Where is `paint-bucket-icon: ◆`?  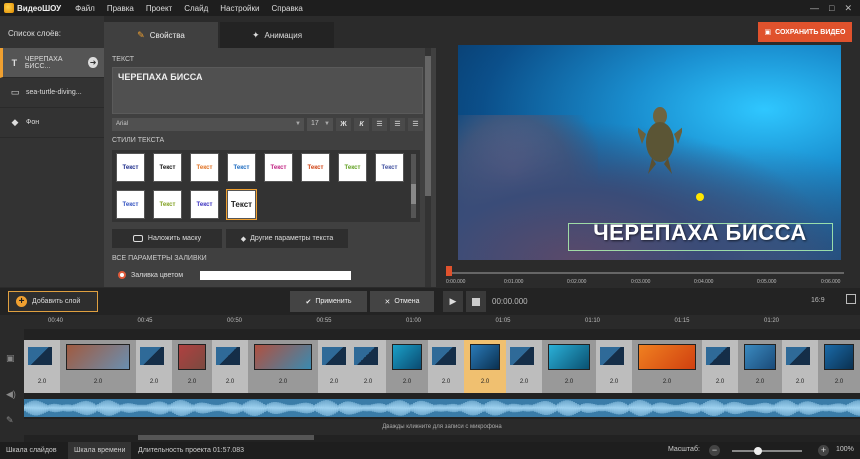 paint-bucket-icon: ◆ is located at coordinates (15, 122).